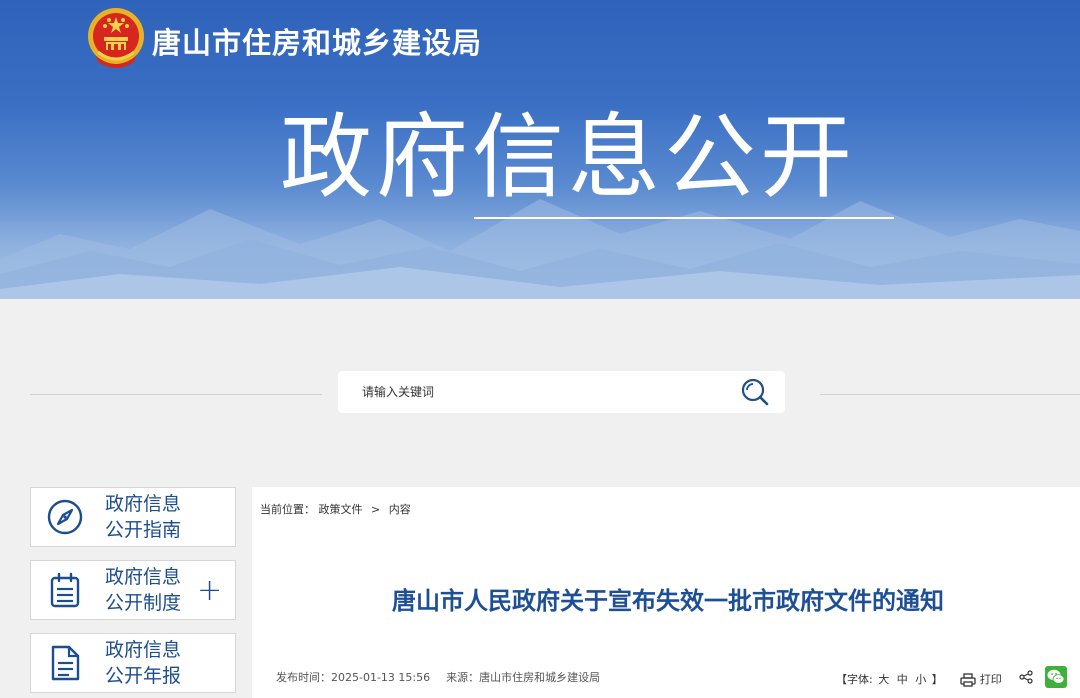  I want to click on sidebar-item-label-line2: 公开年报, so click(143, 676).